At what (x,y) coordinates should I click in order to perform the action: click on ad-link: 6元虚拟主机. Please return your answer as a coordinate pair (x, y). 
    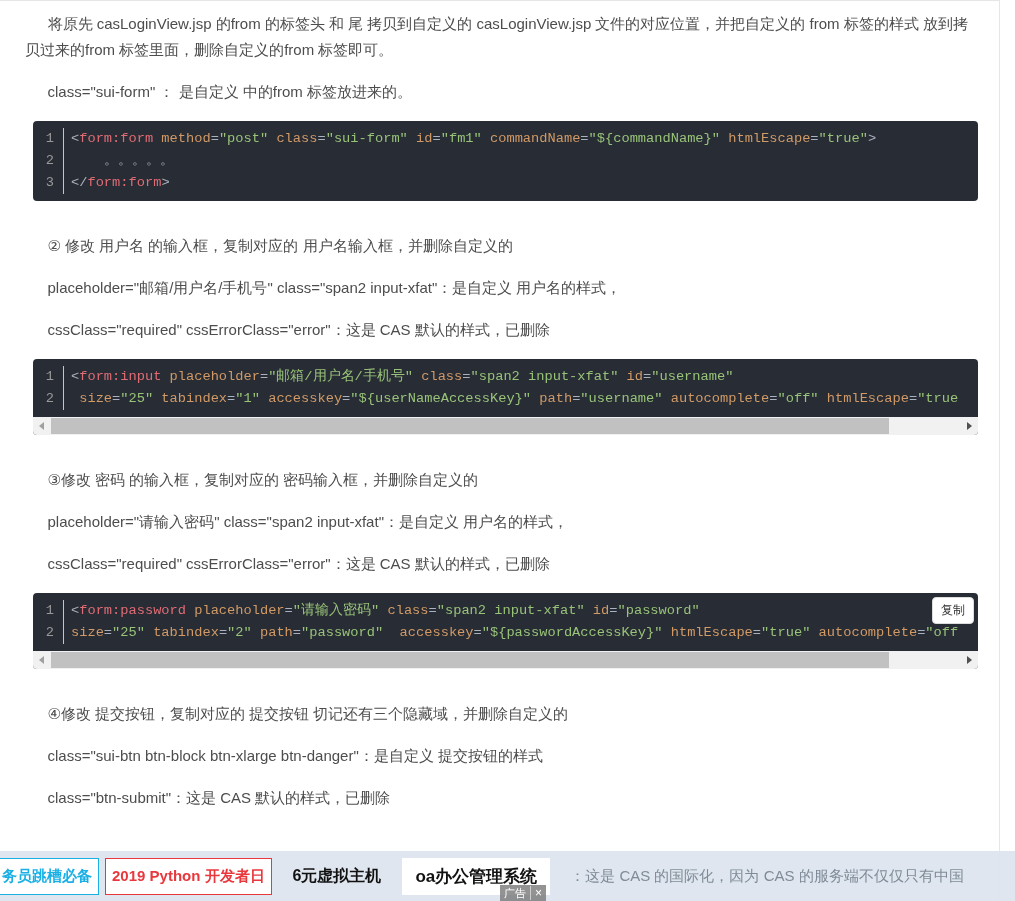
    Looking at the image, I should click on (337, 876).